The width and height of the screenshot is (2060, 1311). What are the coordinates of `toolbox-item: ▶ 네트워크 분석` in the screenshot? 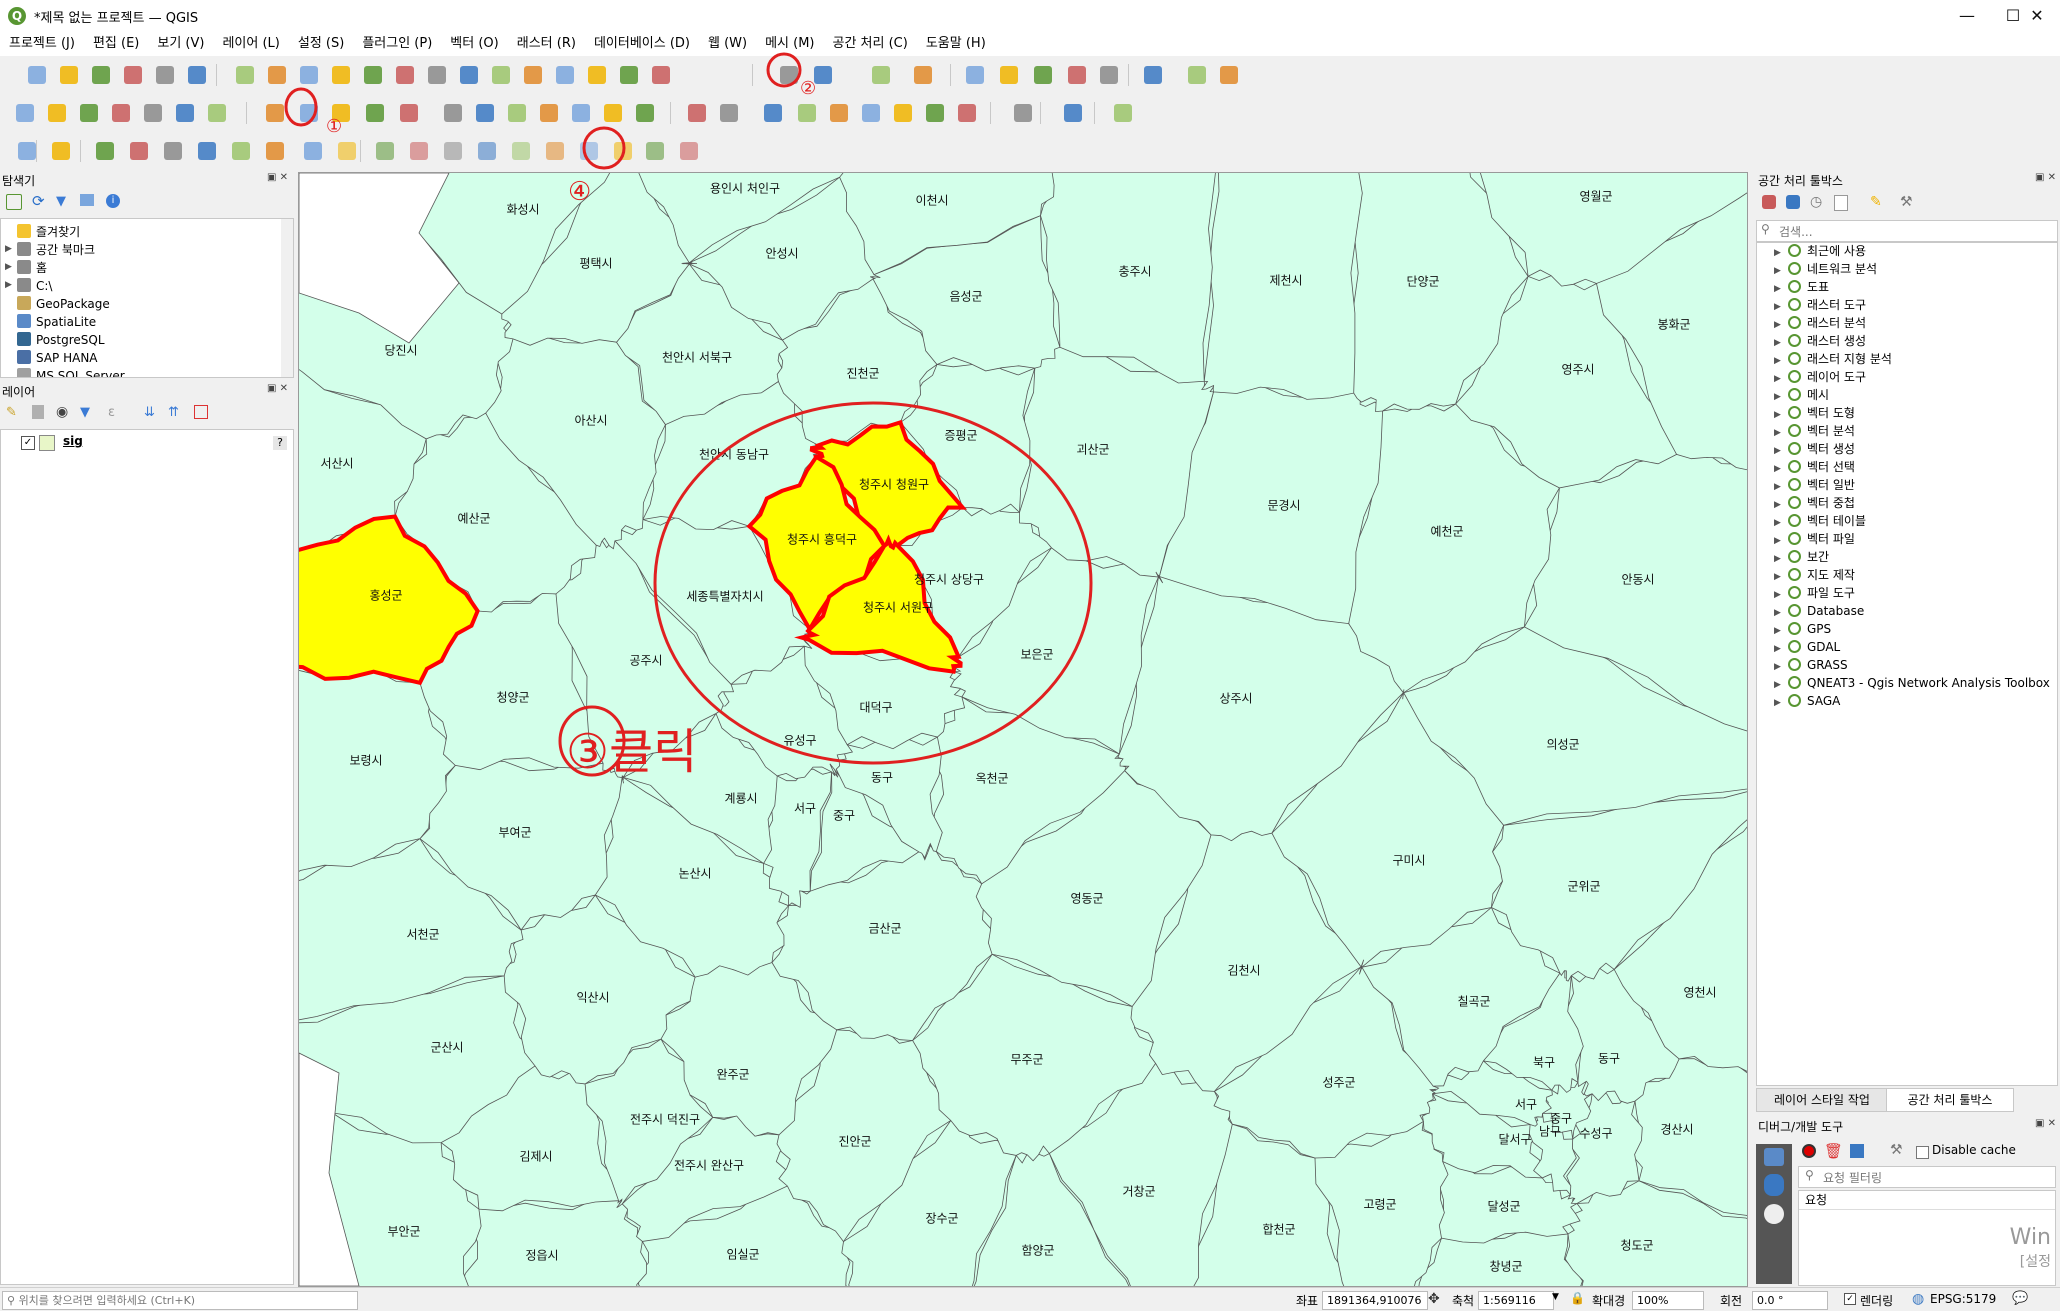 It's located at (1825, 269).